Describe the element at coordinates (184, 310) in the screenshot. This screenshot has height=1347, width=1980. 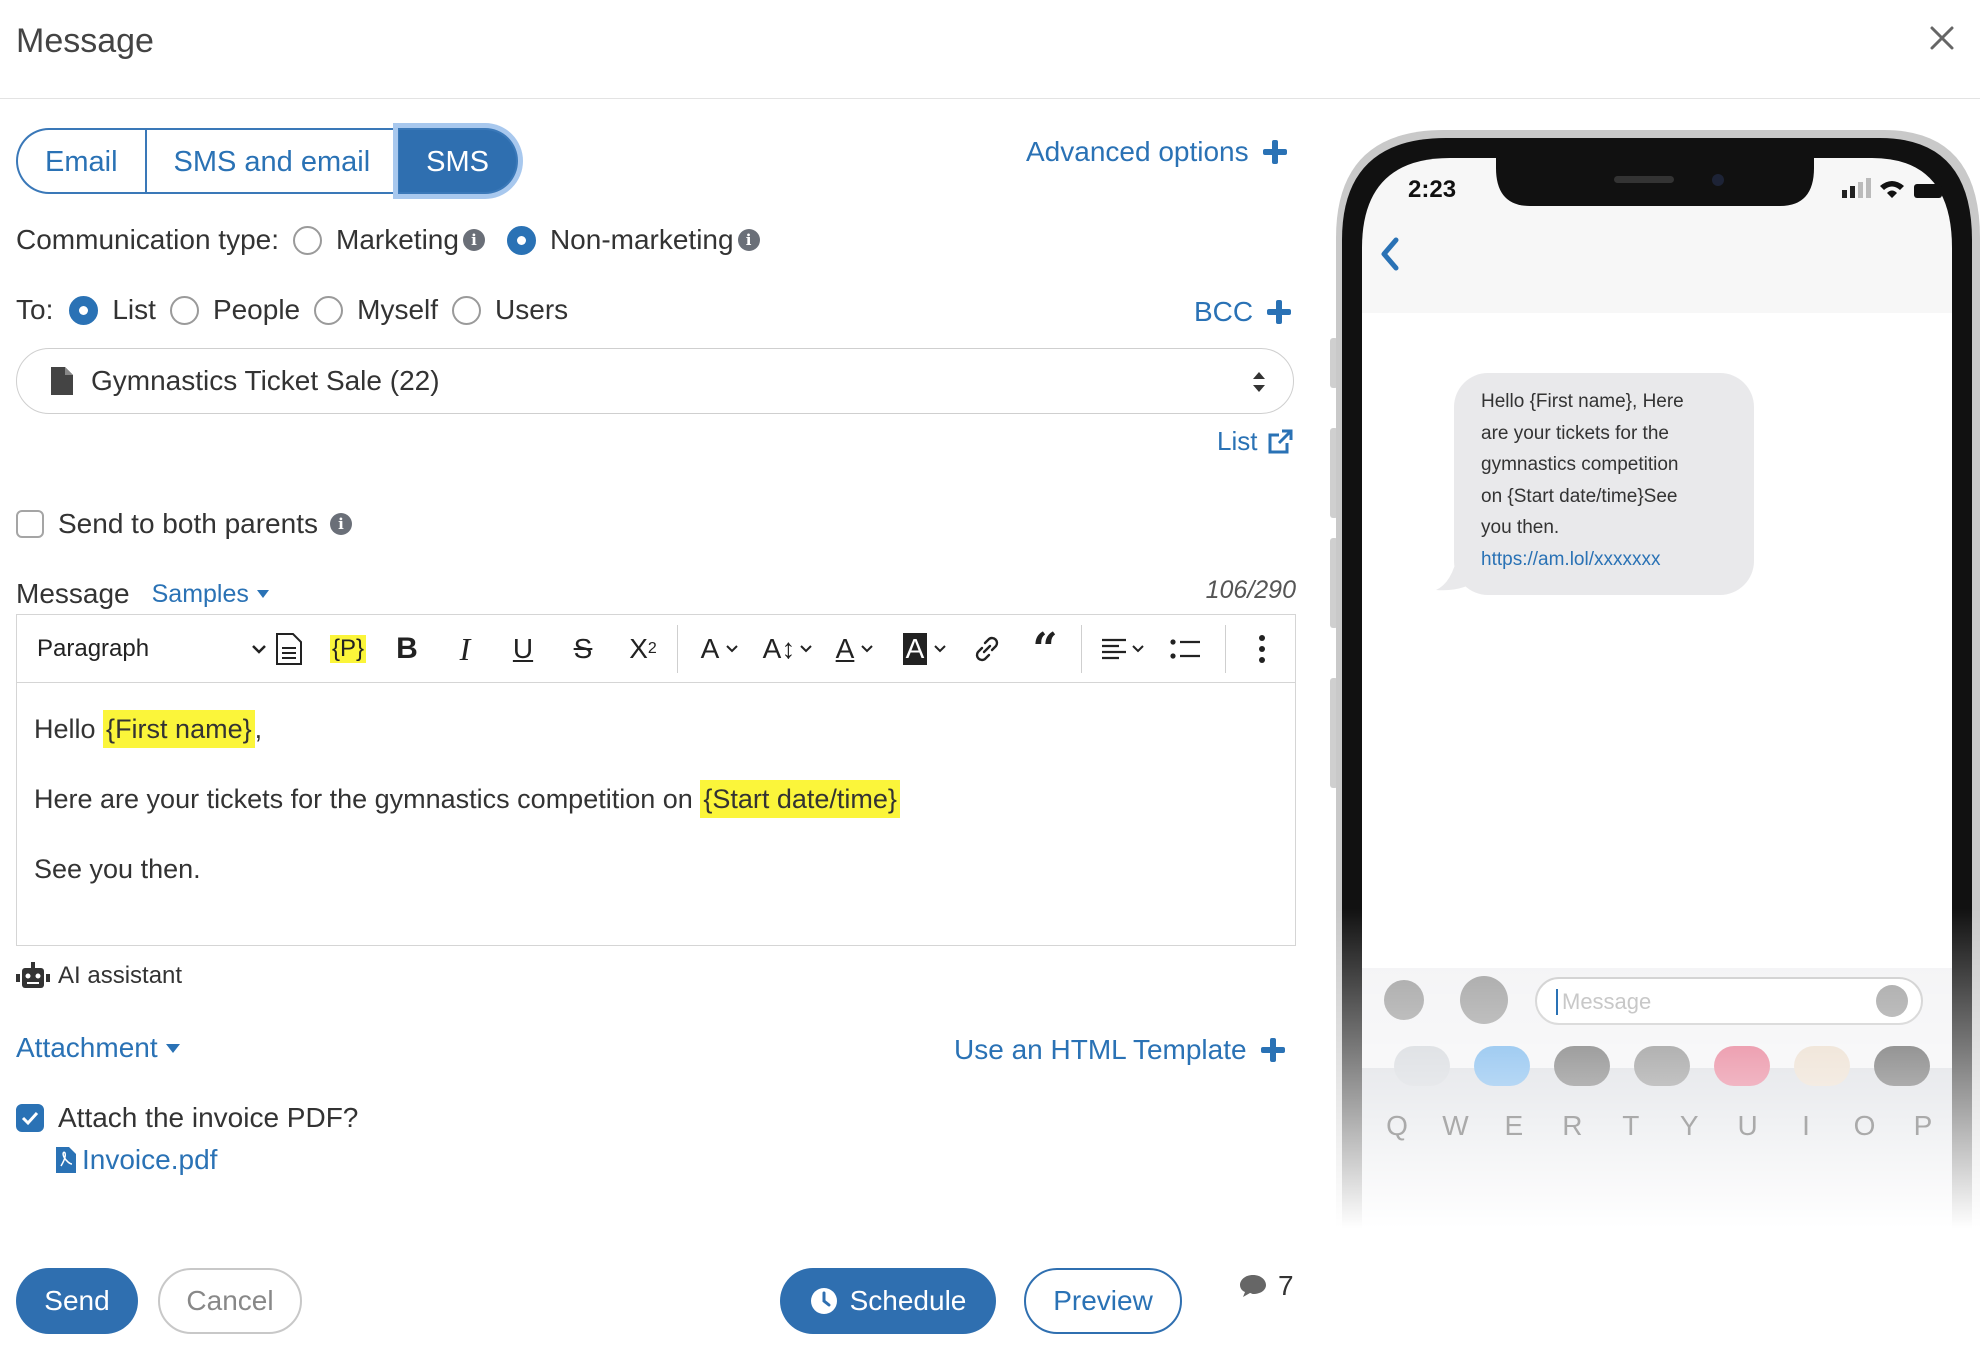
I see `radio-people` at that location.